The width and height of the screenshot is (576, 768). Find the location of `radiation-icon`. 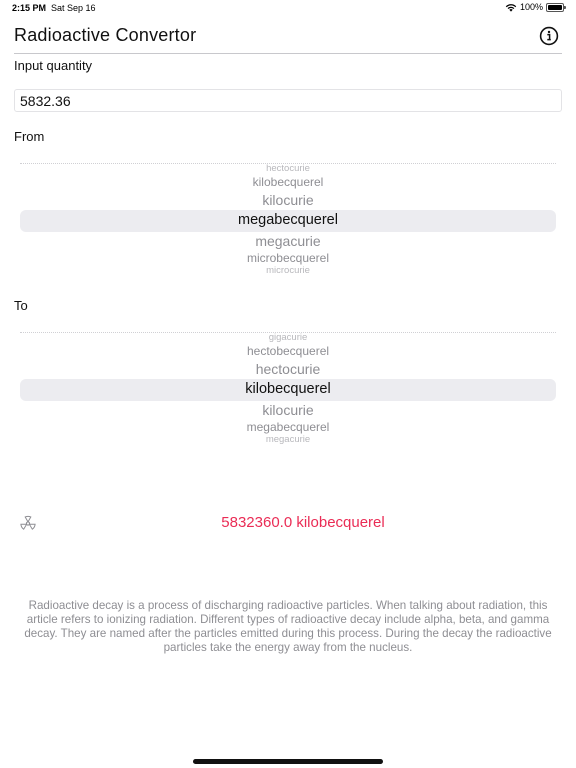

radiation-icon is located at coordinates (28, 522).